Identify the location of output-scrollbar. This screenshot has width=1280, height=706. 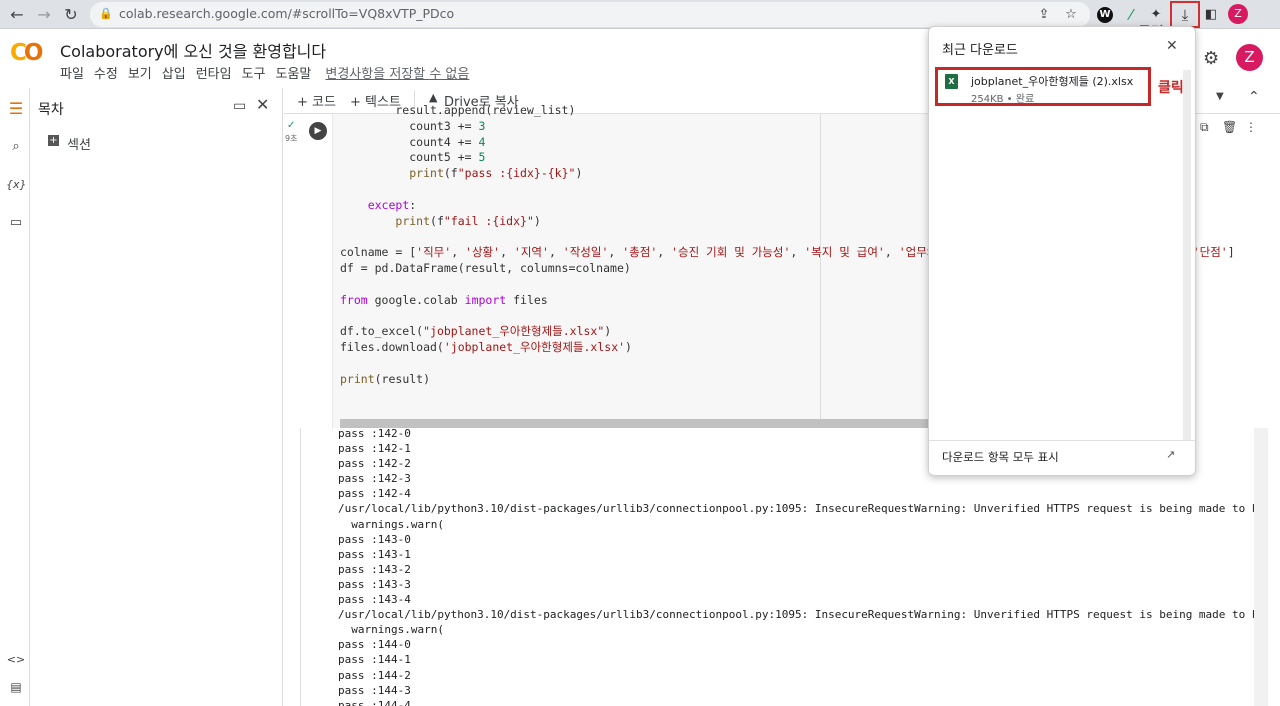
(1261, 567).